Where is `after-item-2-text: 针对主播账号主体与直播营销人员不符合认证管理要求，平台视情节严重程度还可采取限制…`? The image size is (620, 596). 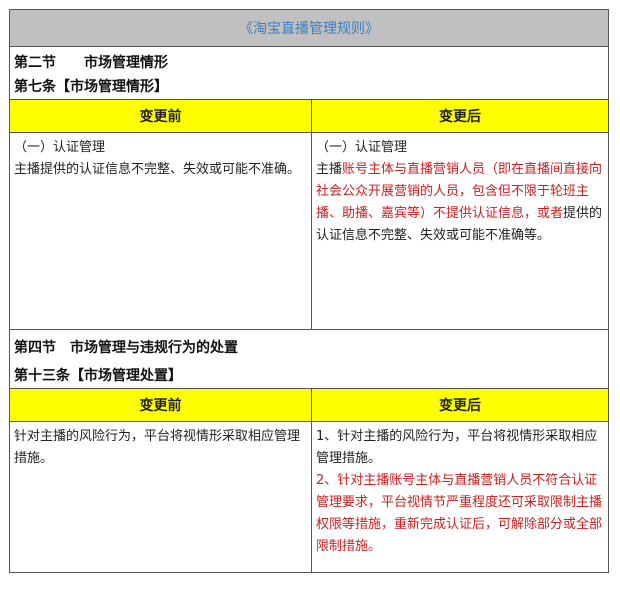 after-item-2-text: 针对主播账号主体与直播营销人员不符合认证管理要求，平台视情节严重程度还可采取限制… is located at coordinates (459, 513).